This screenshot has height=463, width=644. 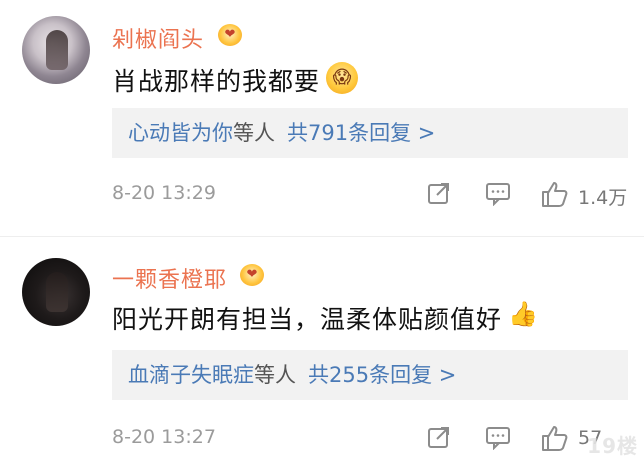 What do you see at coordinates (342, 78) in the screenshot?
I see `shocked-emoji-icon: 😱` at bounding box center [342, 78].